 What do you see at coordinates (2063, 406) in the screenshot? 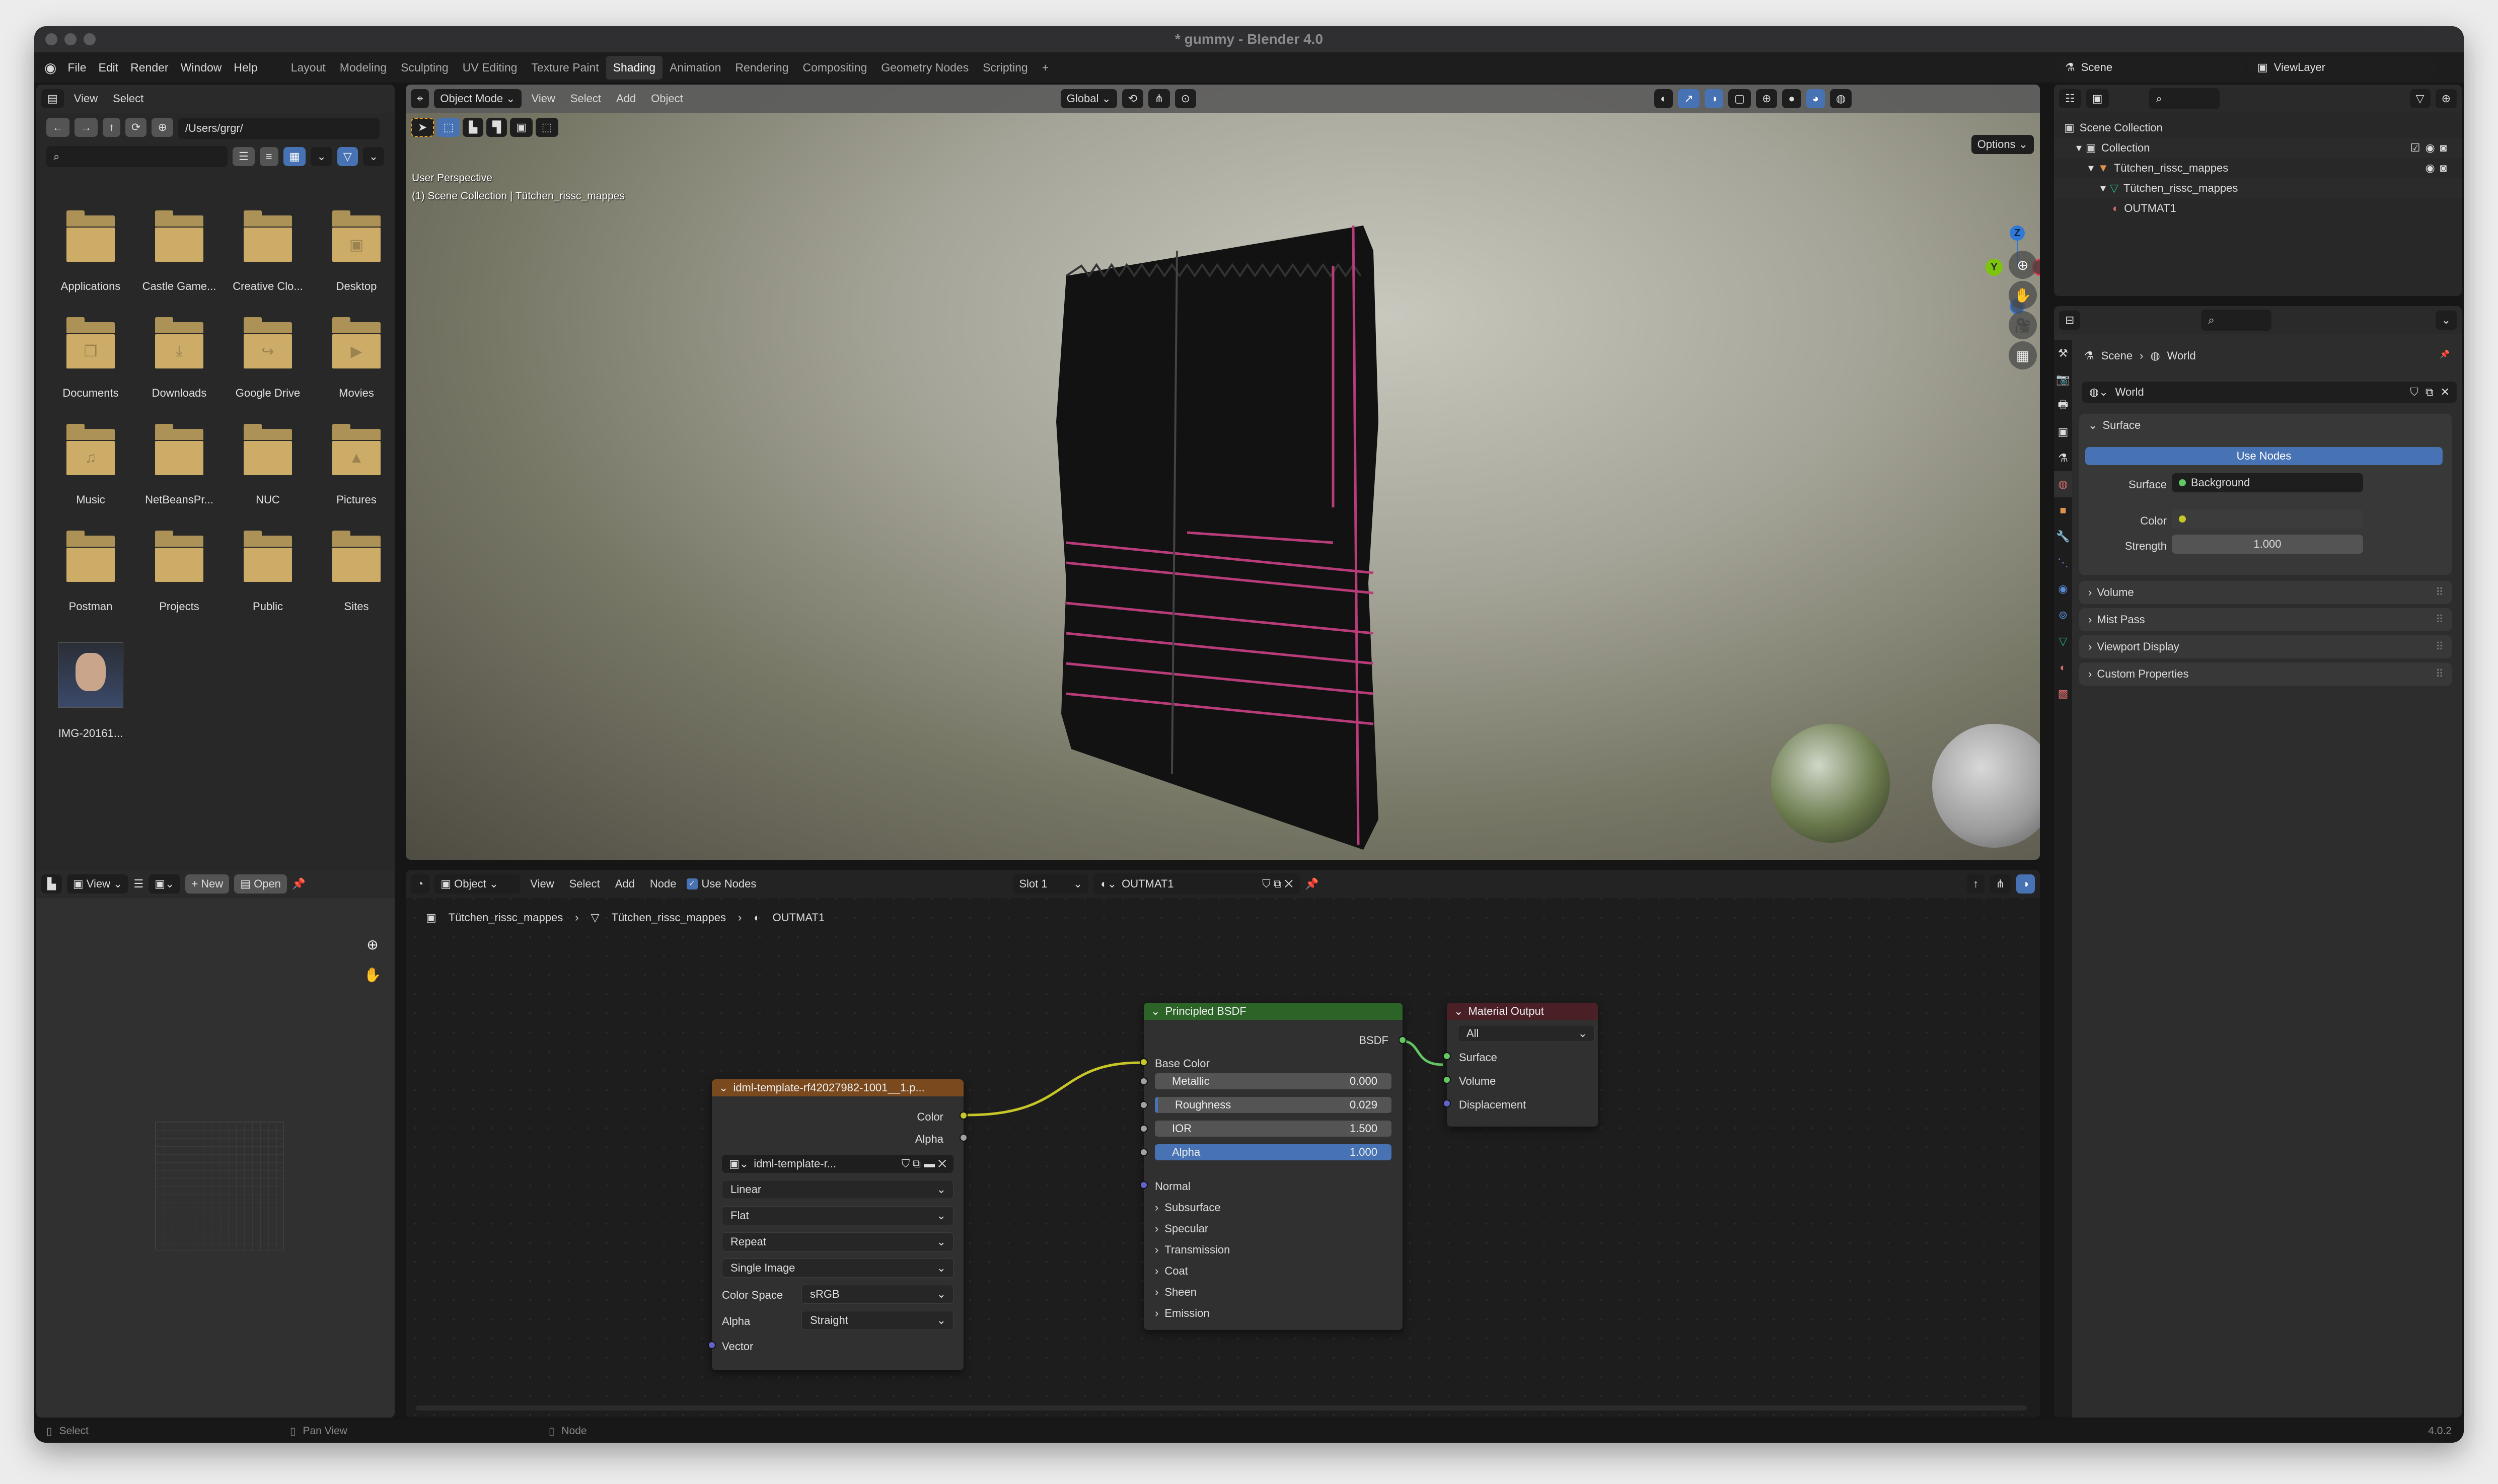
I see `output-tab-icon: 🖶` at bounding box center [2063, 406].